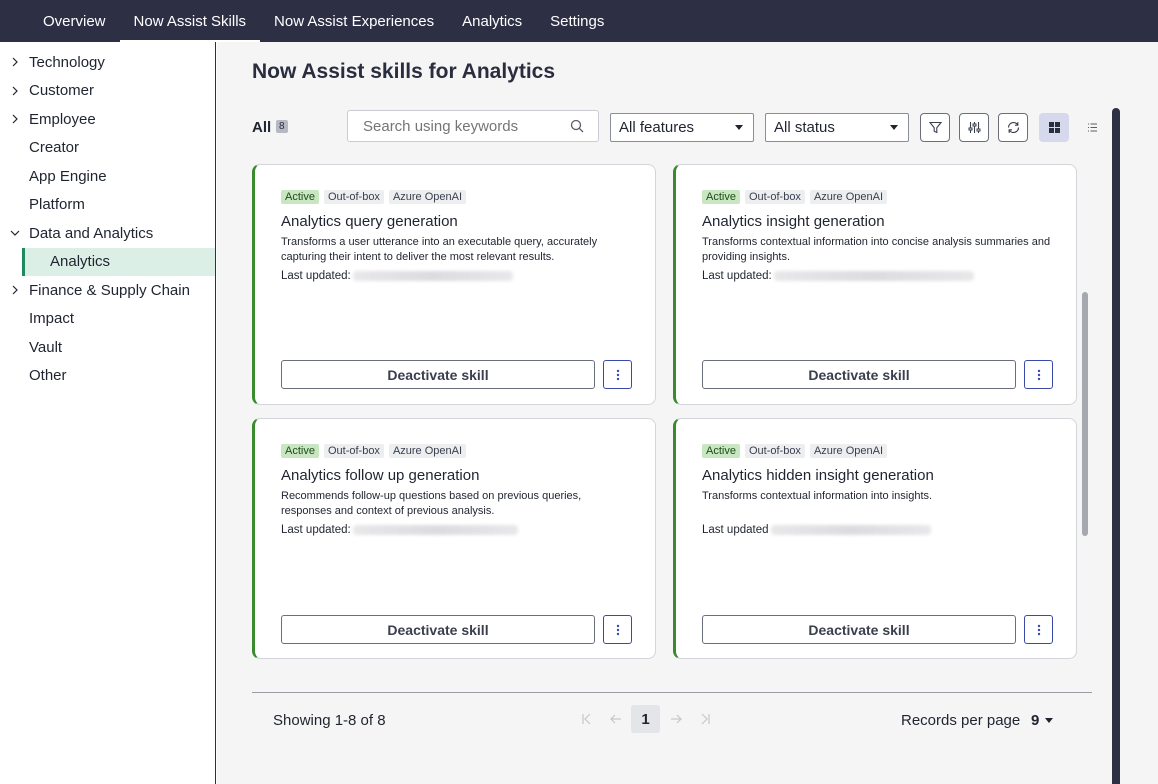  What do you see at coordinates (672, 692) in the screenshot?
I see `divider` at bounding box center [672, 692].